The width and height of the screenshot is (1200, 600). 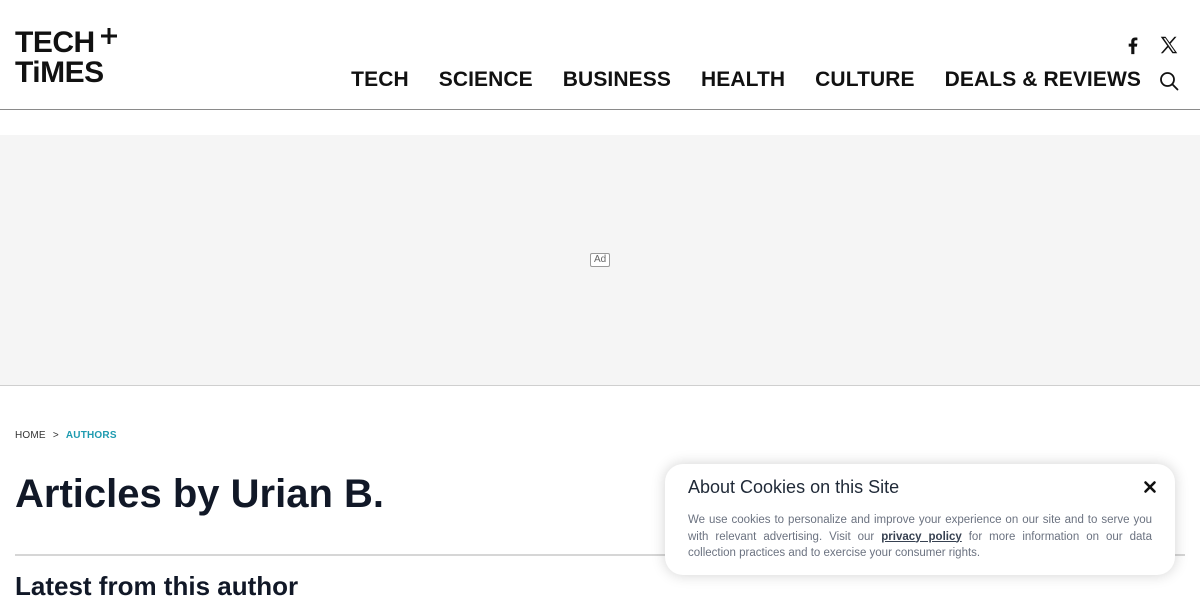 I want to click on close-icon, so click(x=1150, y=487).